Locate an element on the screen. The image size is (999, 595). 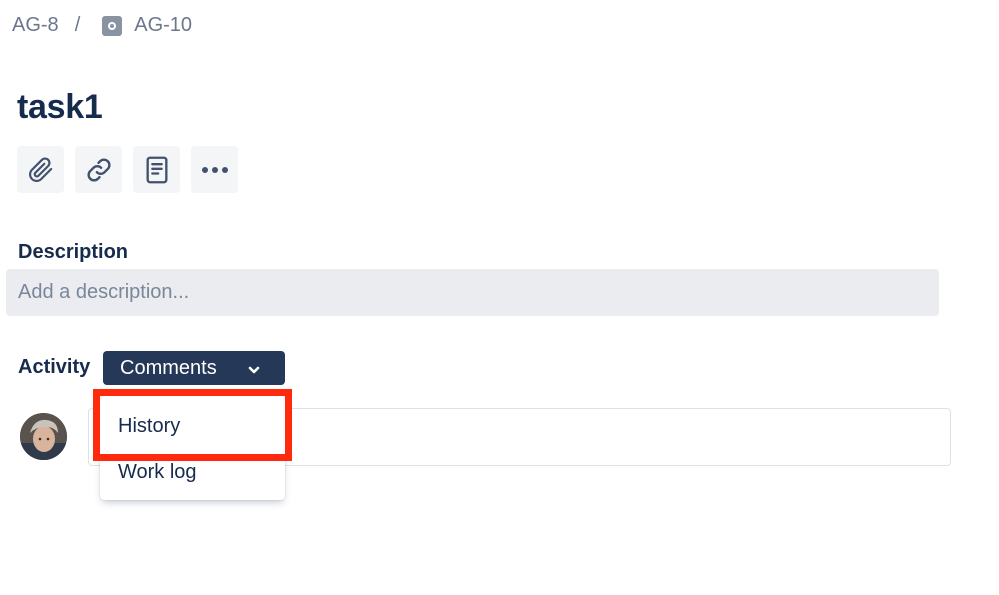
breadcrumb-parent-link: AG-8 is located at coordinates (35, 25).